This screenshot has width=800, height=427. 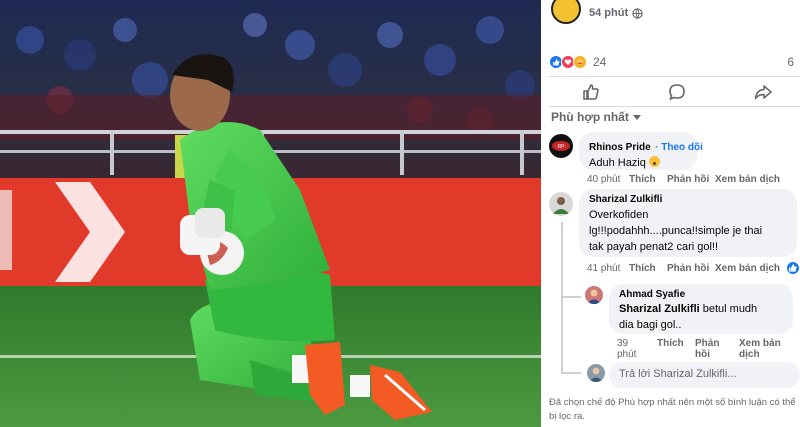 What do you see at coordinates (619, 215) in the screenshot?
I see `comment-text-line: Overkofiden` at bounding box center [619, 215].